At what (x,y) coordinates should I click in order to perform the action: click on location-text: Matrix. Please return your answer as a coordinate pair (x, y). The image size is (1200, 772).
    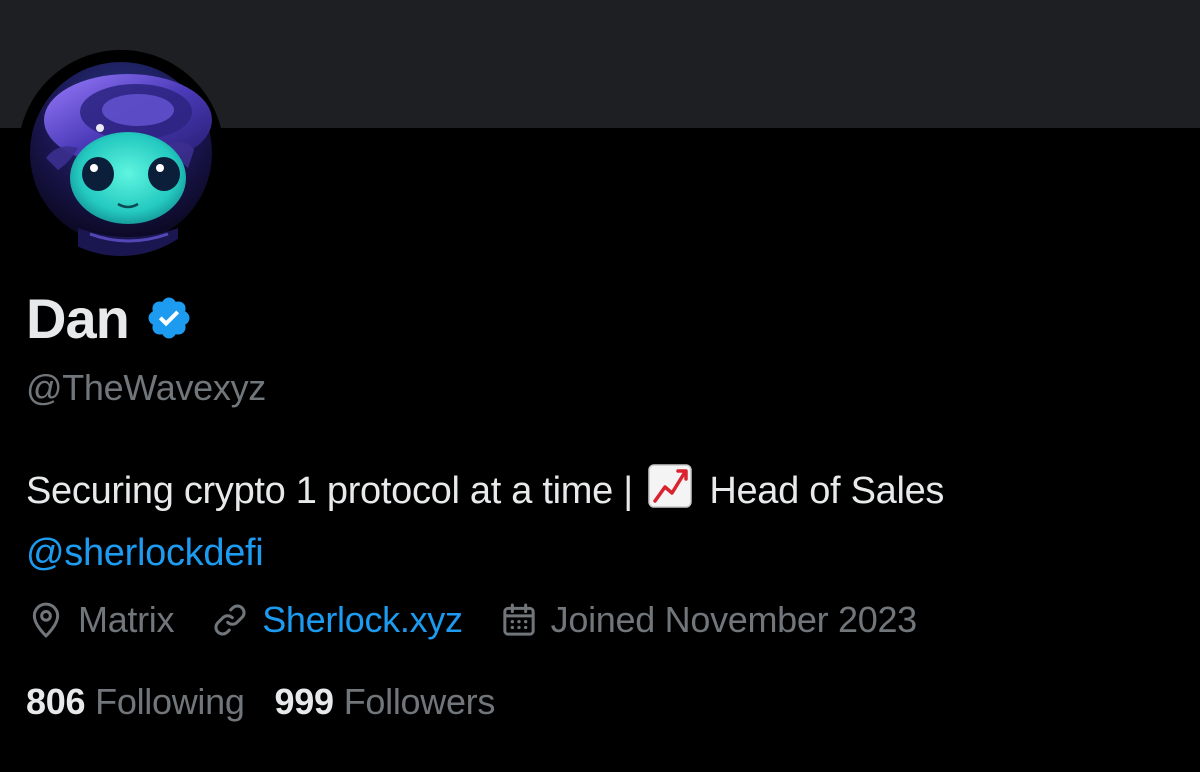
    Looking at the image, I should click on (126, 619).